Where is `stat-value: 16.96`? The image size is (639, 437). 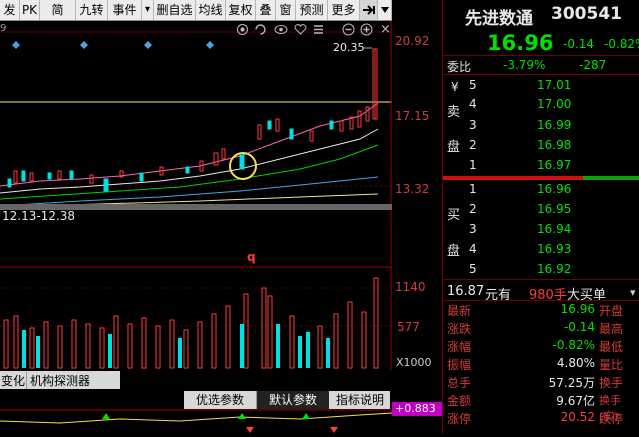
stat-value: 16.96 is located at coordinates (577, 309).